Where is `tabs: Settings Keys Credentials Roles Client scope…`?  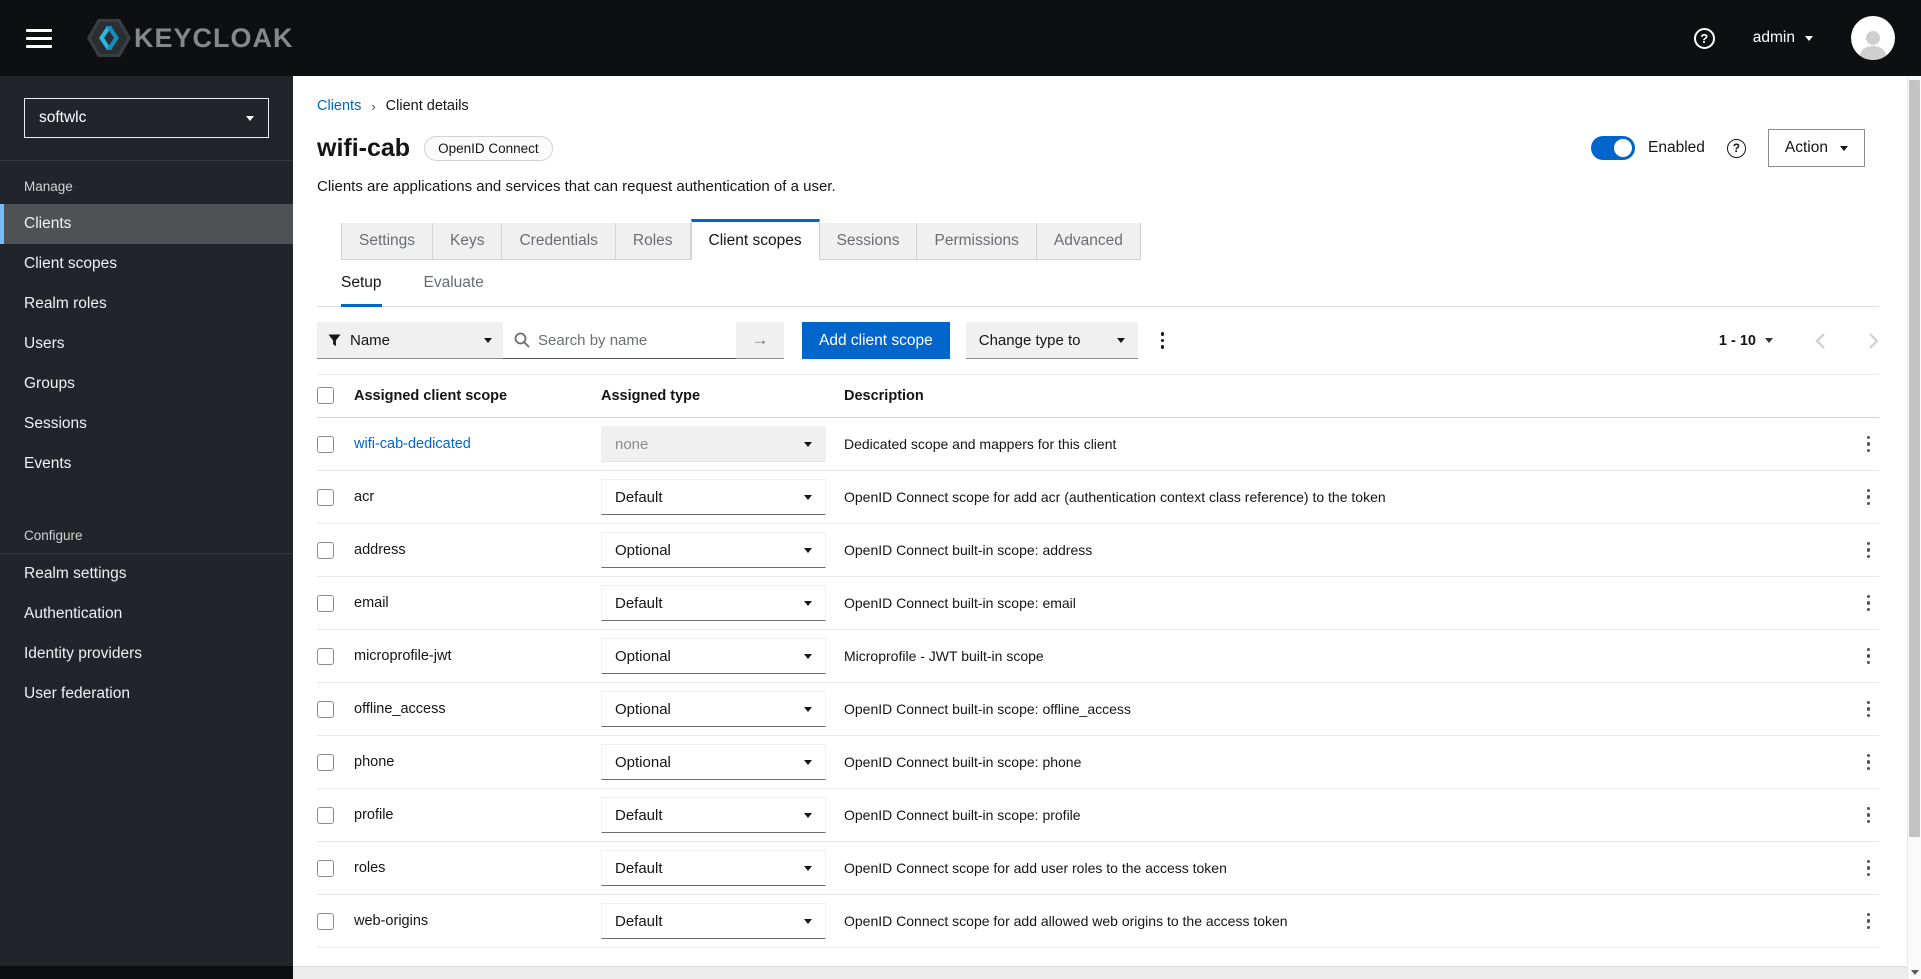 tabs: Settings Keys Credentials Roles Client scope… is located at coordinates (741, 239).